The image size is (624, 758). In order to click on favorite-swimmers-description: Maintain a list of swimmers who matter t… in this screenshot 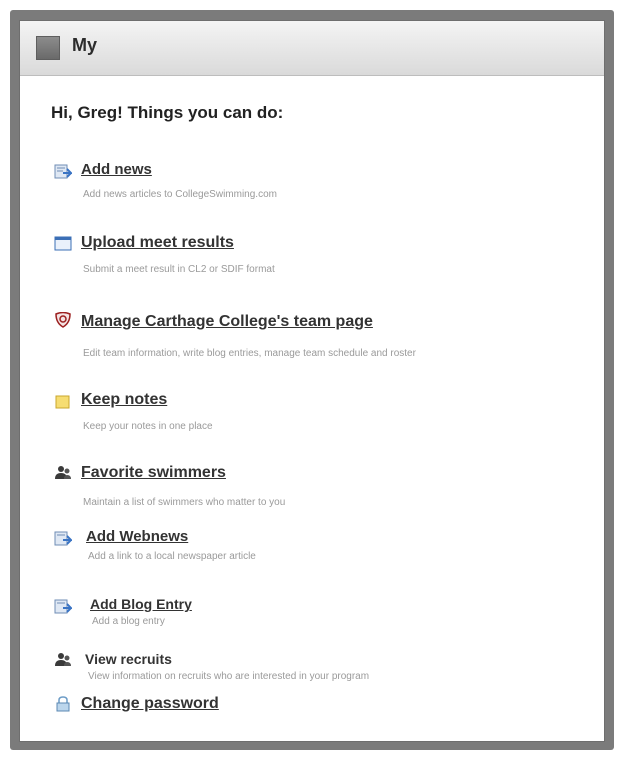, I will do `click(184, 502)`.